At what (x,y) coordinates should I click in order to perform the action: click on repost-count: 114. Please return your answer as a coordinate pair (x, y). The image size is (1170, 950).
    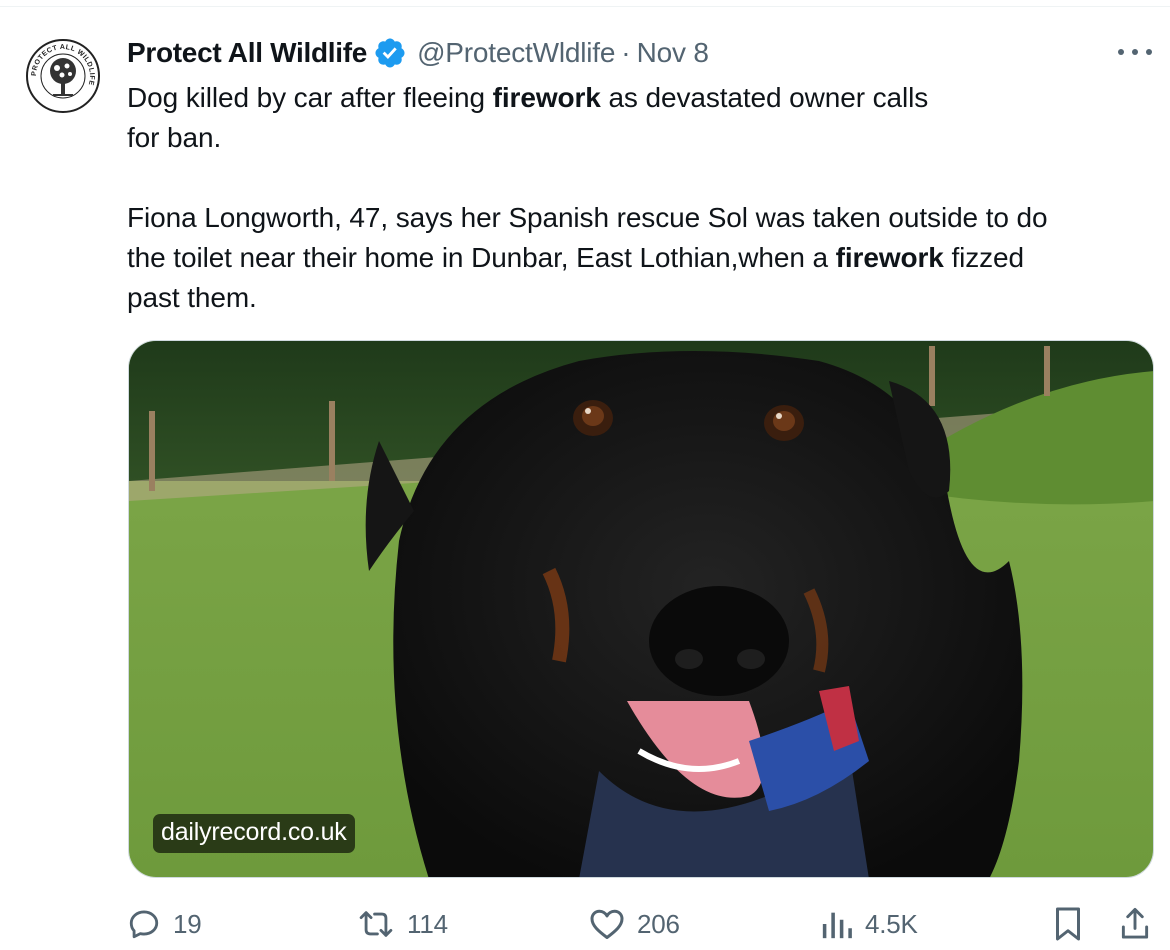
    Looking at the image, I should click on (427, 923).